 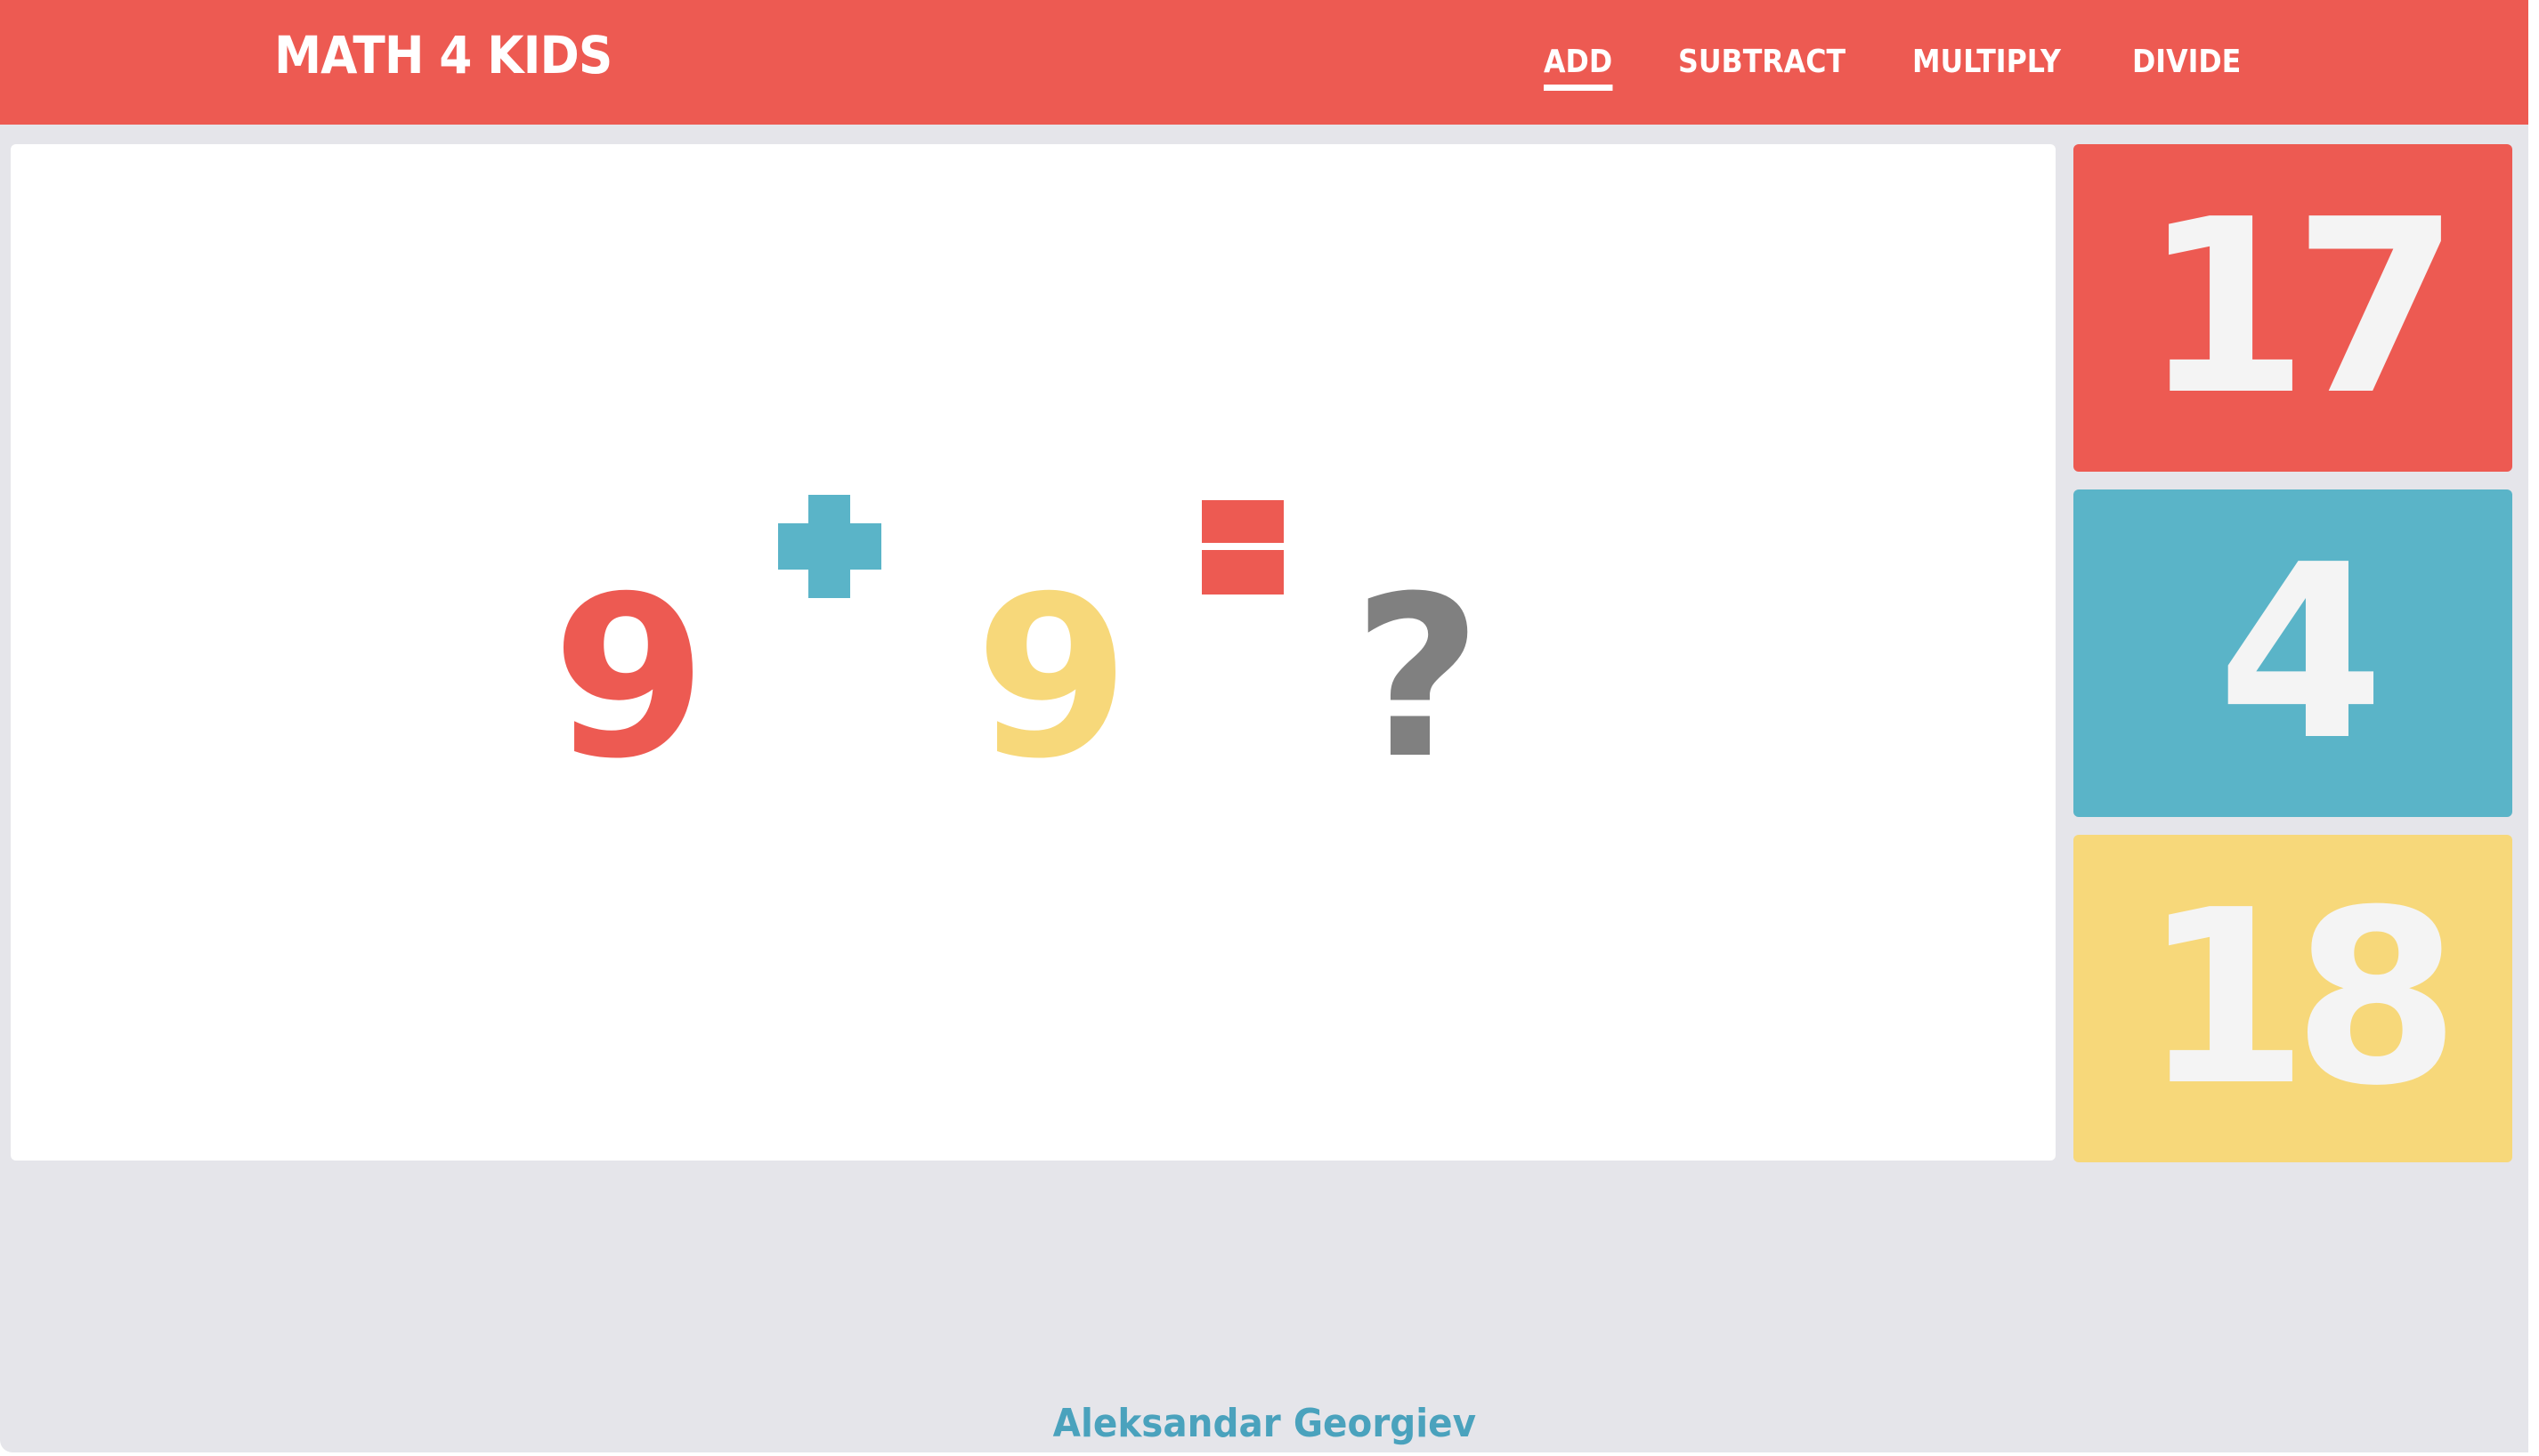 I want to click on author-link-label: Aleksandar Georgiev, so click(x=1263, y=1424).